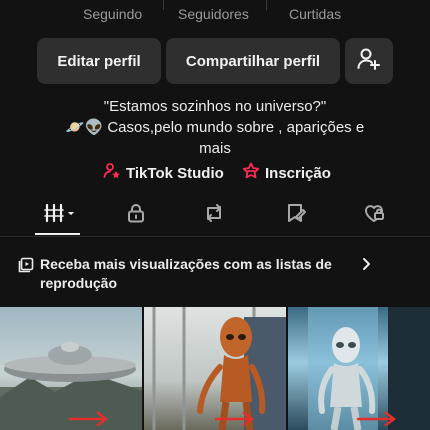 This screenshot has width=430, height=430. Describe the element at coordinates (26, 267) in the screenshot. I see `playlist-icon` at that location.